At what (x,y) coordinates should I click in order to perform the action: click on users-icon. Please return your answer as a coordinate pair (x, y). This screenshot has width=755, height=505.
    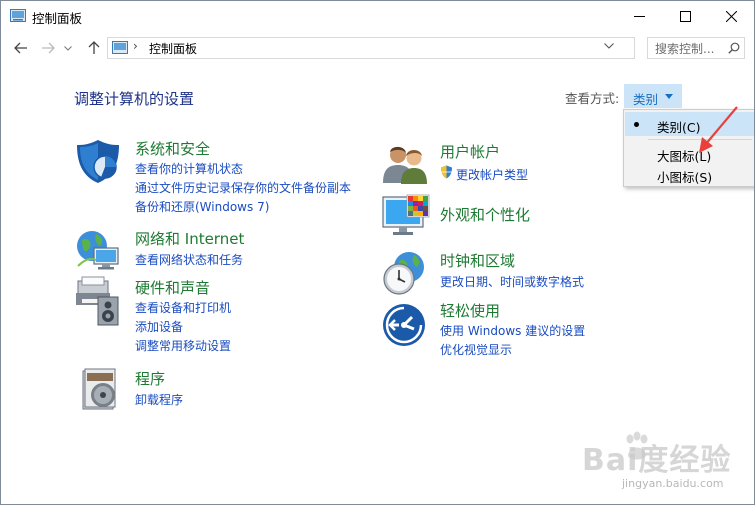
    Looking at the image, I should click on (406, 164).